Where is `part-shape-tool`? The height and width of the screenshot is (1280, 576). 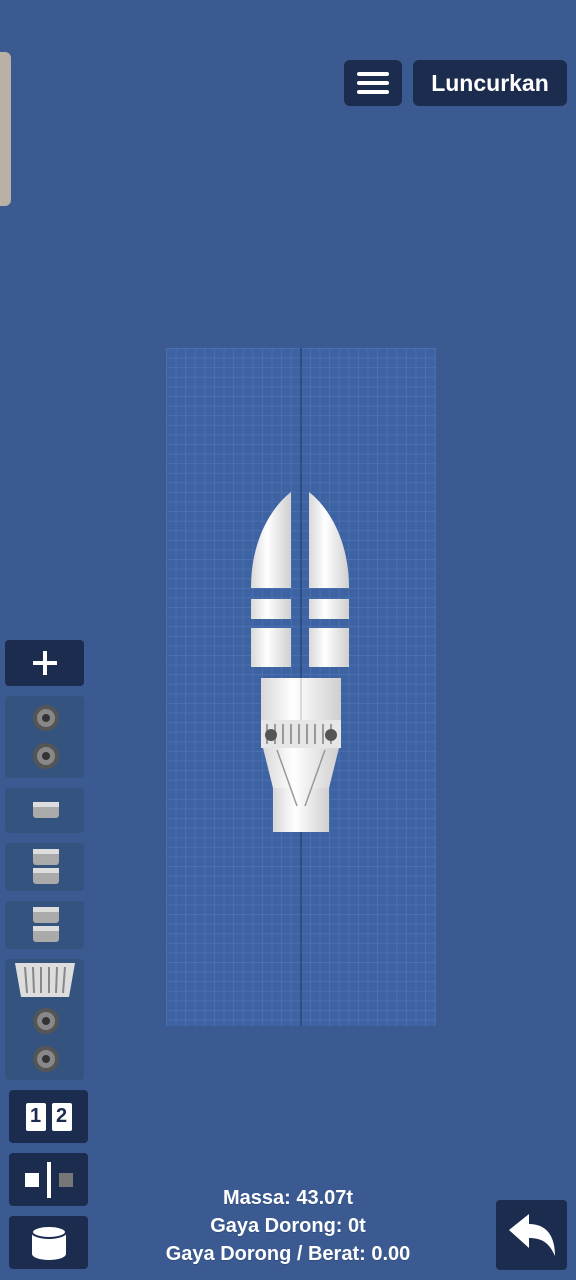
part-shape-tool is located at coordinates (48, 1242).